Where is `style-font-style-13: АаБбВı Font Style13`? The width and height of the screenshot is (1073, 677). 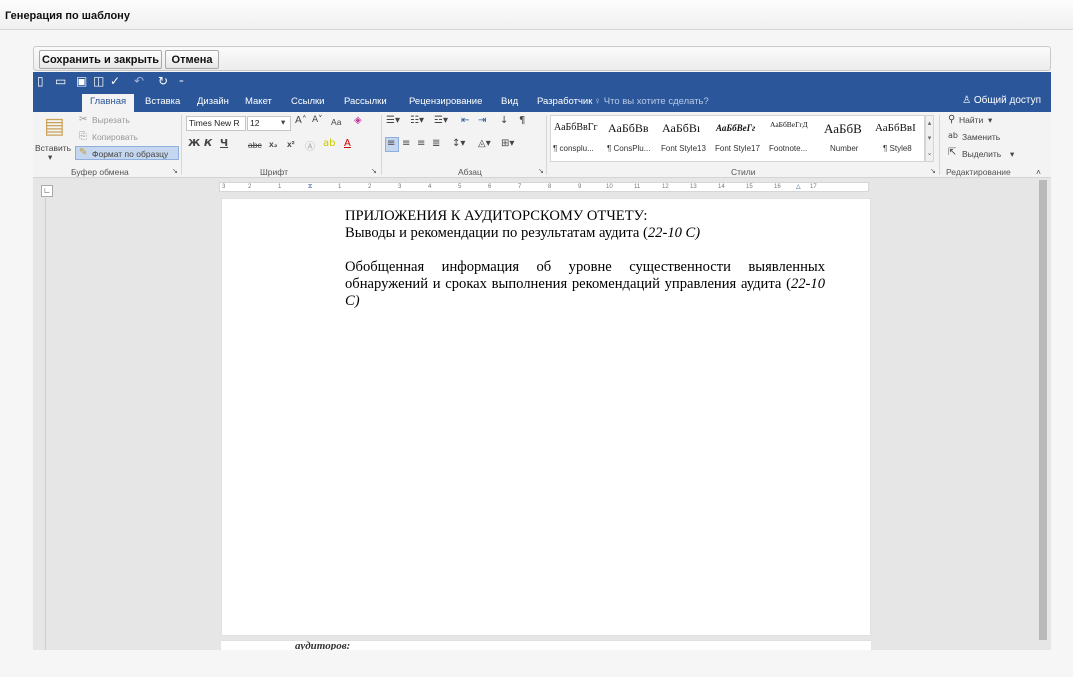 style-font-style-13: АаБбВı Font Style13 is located at coordinates (686, 138).